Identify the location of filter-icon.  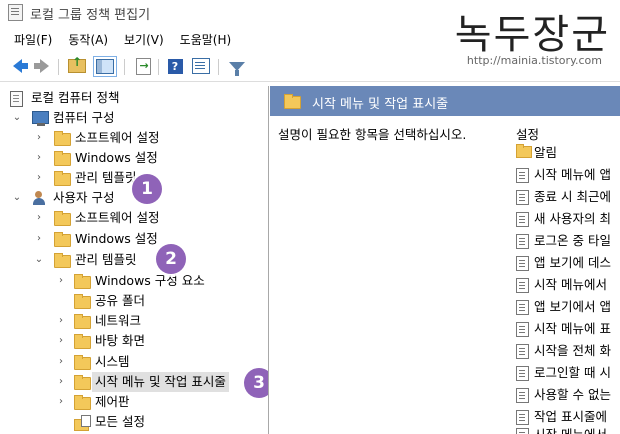
(237, 68).